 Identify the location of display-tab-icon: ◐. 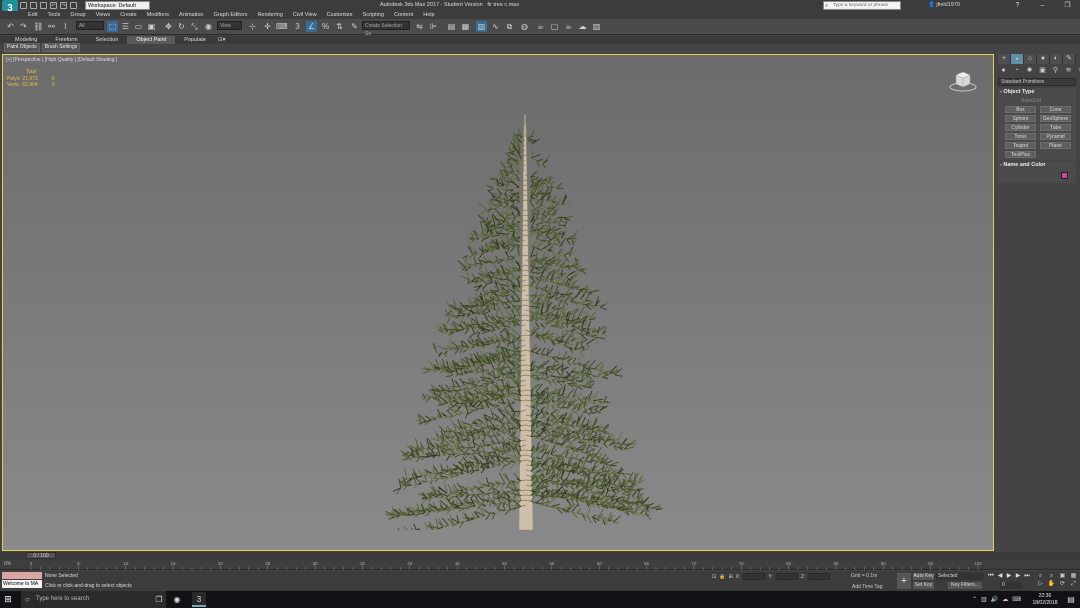
(1056, 59).